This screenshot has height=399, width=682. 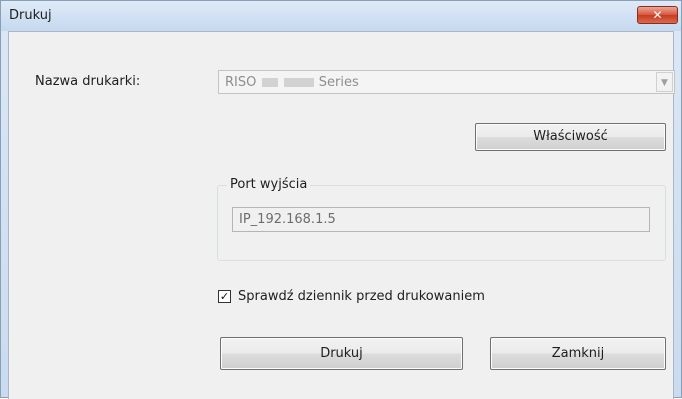 I want to click on check-log-checkbox: ✓, so click(x=224, y=296).